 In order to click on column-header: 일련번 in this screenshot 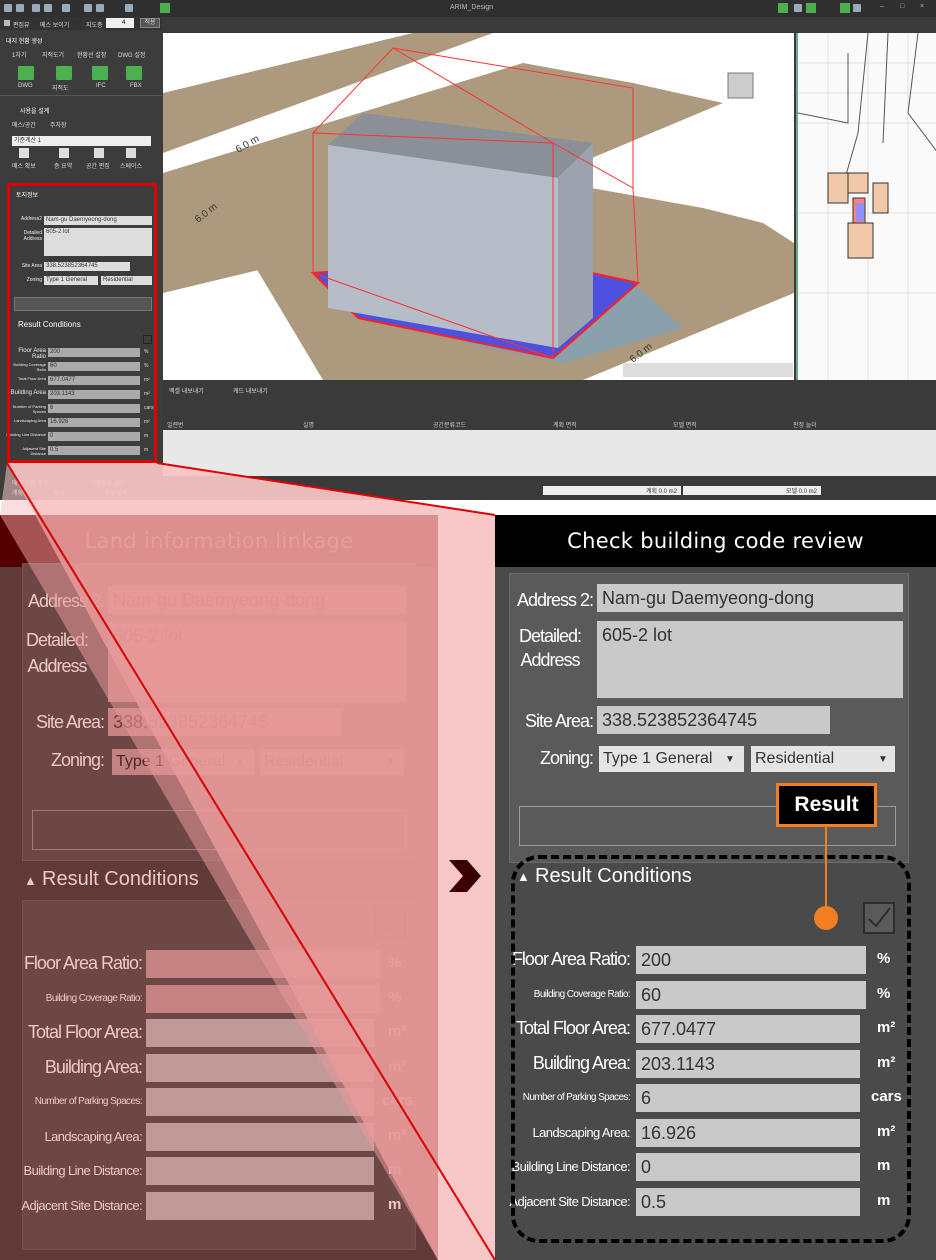, I will do `click(175, 424)`.